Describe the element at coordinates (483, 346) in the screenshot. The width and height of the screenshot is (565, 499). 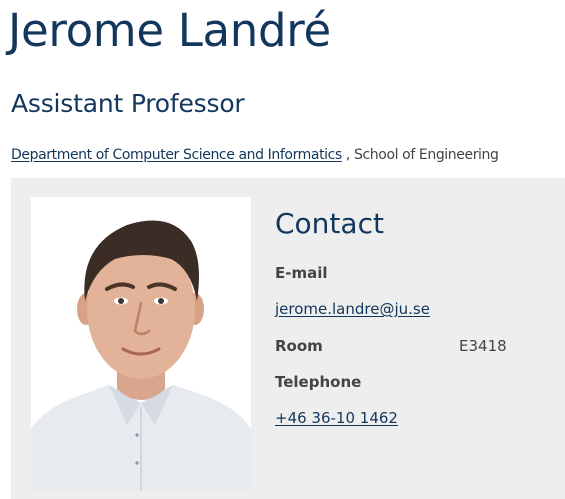
I see `room-value: E3418` at that location.